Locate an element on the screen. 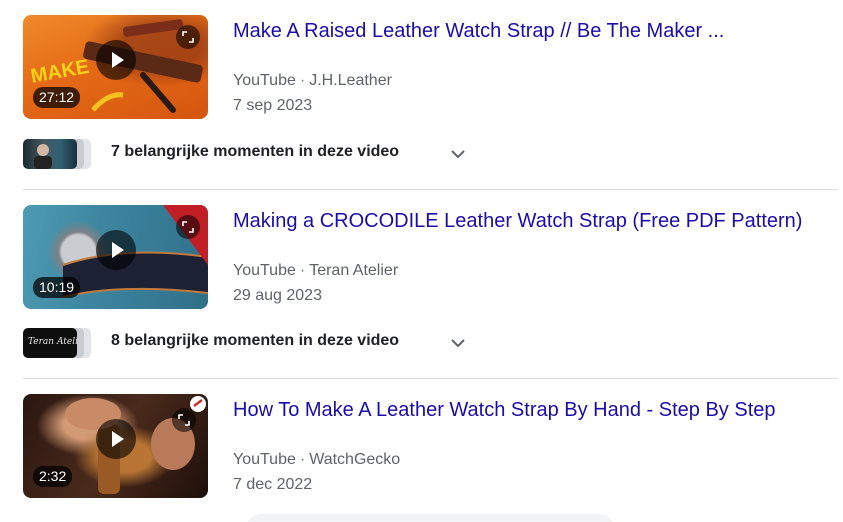  video-duration: 2:32 is located at coordinates (53, 476).